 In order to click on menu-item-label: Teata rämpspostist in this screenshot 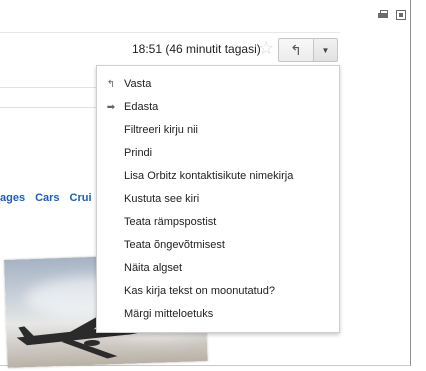, I will do `click(170, 222)`.